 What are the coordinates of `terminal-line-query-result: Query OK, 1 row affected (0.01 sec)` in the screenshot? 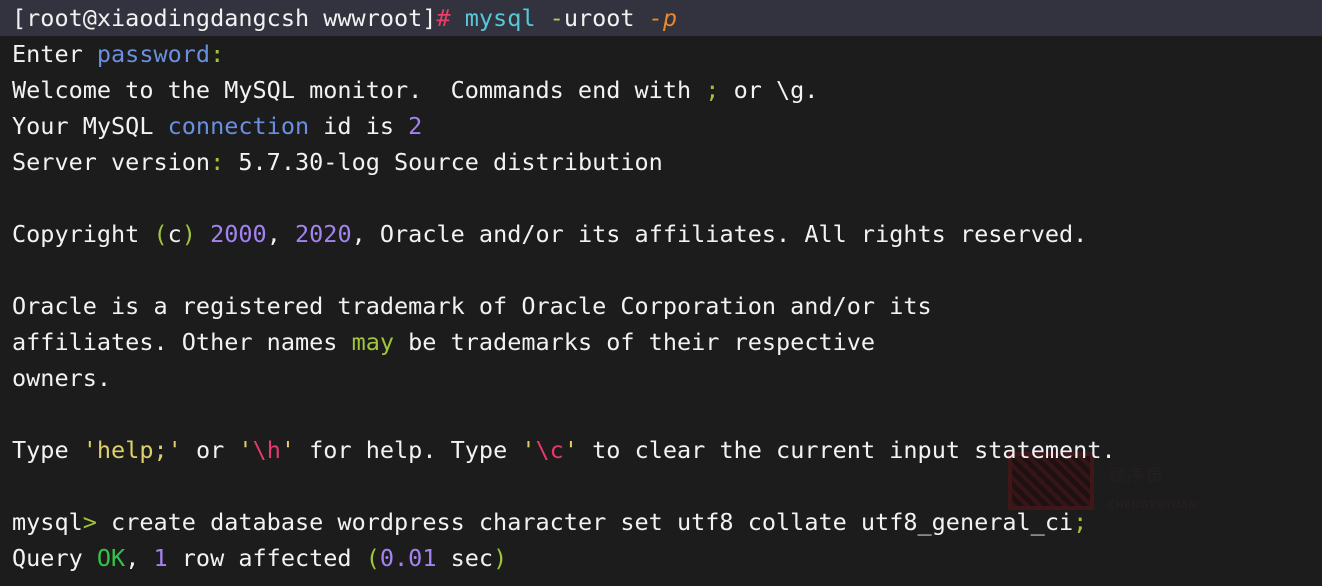 It's located at (661, 558).